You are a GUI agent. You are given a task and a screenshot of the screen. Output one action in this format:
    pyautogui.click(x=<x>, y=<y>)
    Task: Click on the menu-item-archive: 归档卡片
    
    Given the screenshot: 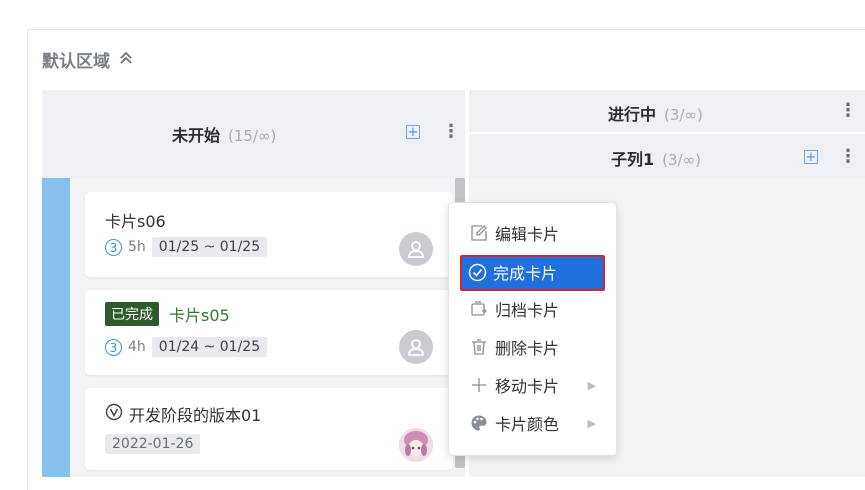 What is the action you would take?
    pyautogui.click(x=532, y=309)
    